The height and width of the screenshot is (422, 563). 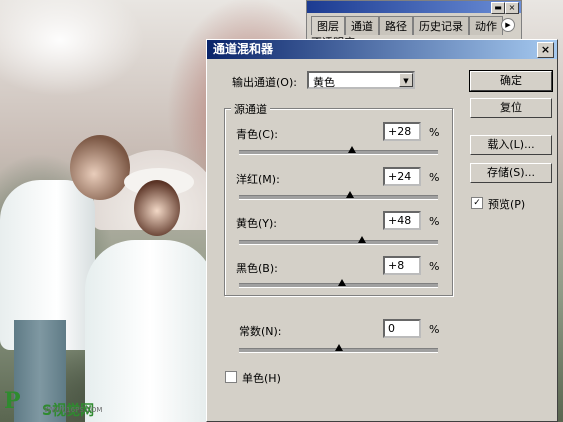 What do you see at coordinates (231, 377) in the screenshot?
I see `monochrome-checkbox` at bounding box center [231, 377].